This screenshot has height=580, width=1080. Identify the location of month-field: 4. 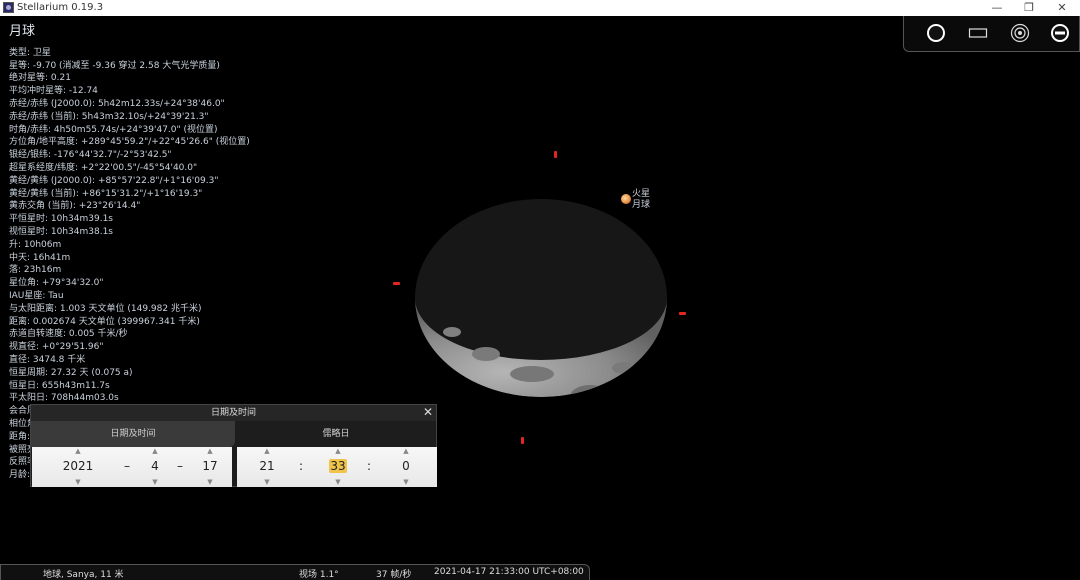
(155, 466).